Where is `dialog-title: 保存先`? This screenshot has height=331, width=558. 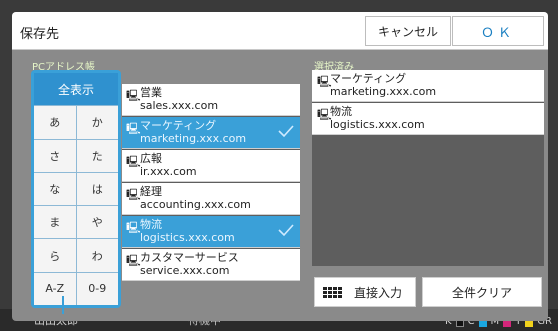
dialog-title: 保存先 is located at coordinates (40, 34).